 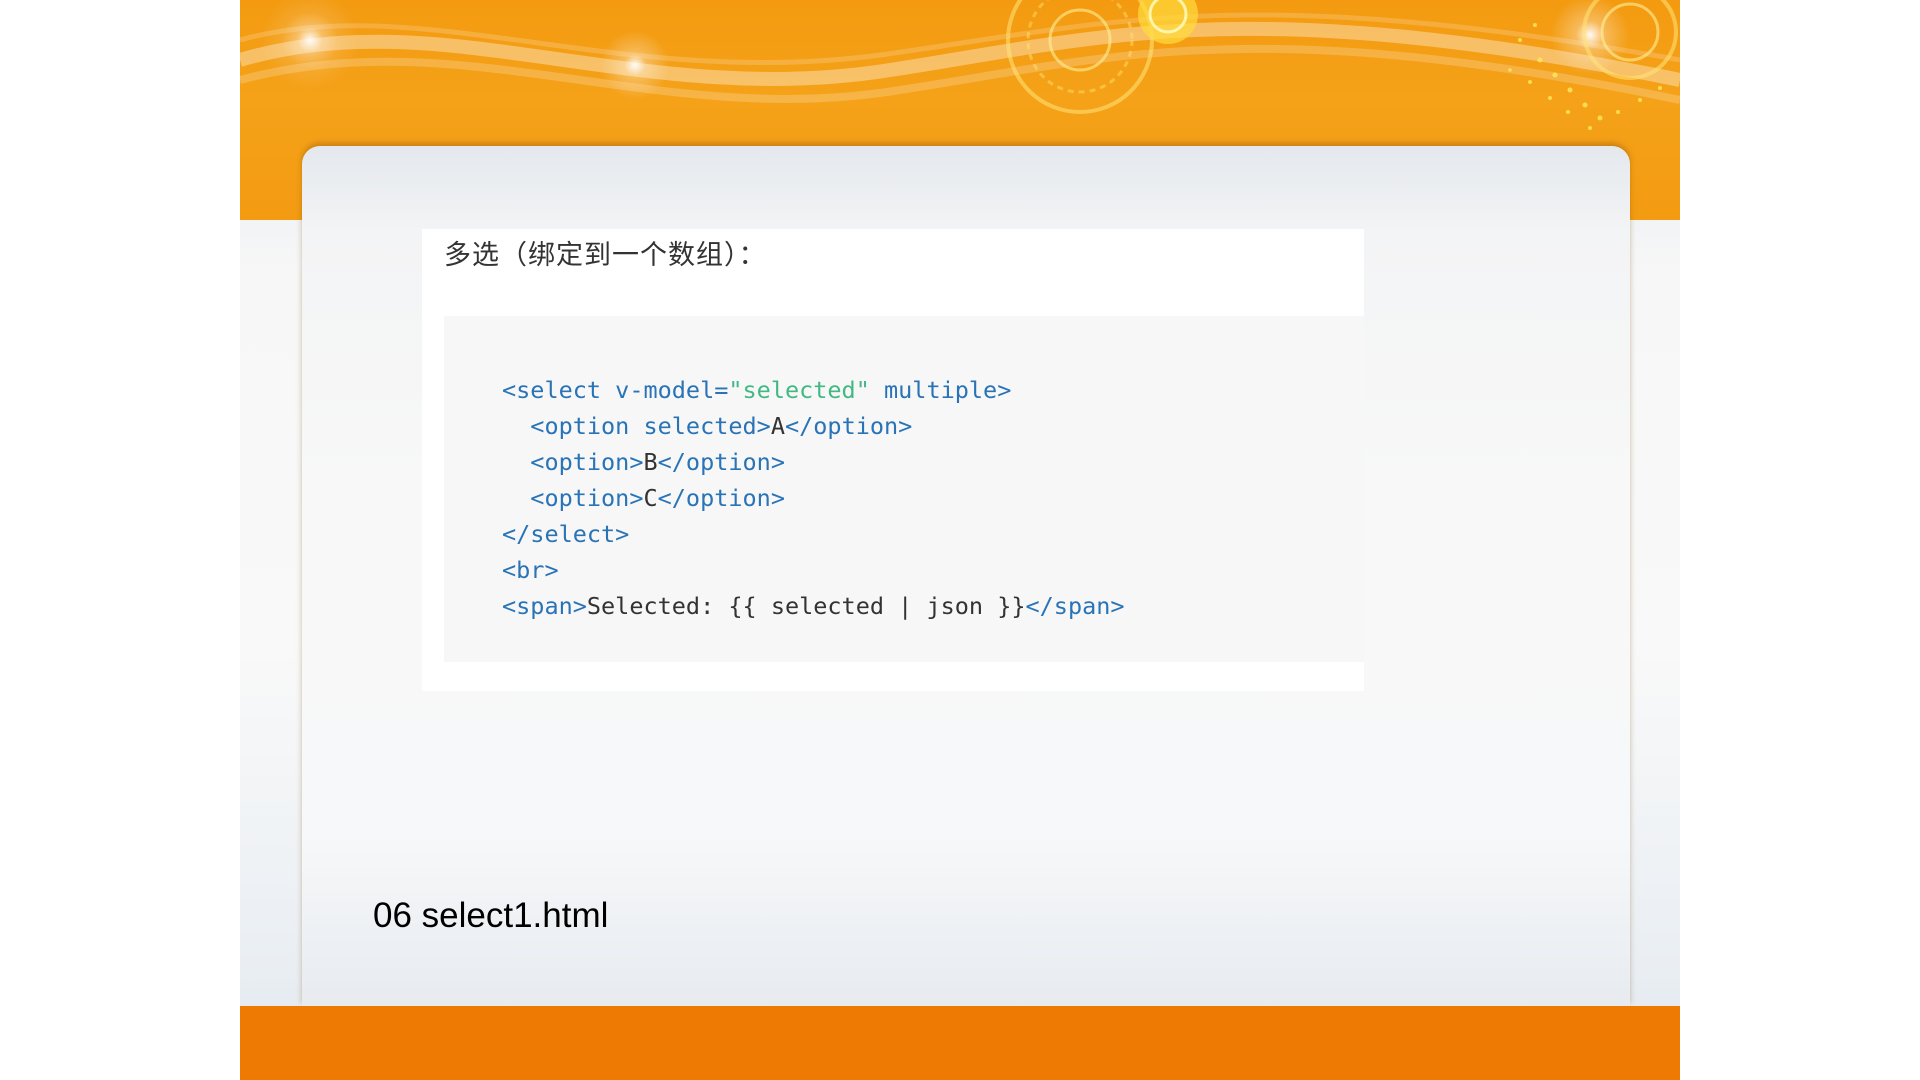 What do you see at coordinates (806, 606) in the screenshot?
I see `code-token: Selected: {{ selected | json }}` at bounding box center [806, 606].